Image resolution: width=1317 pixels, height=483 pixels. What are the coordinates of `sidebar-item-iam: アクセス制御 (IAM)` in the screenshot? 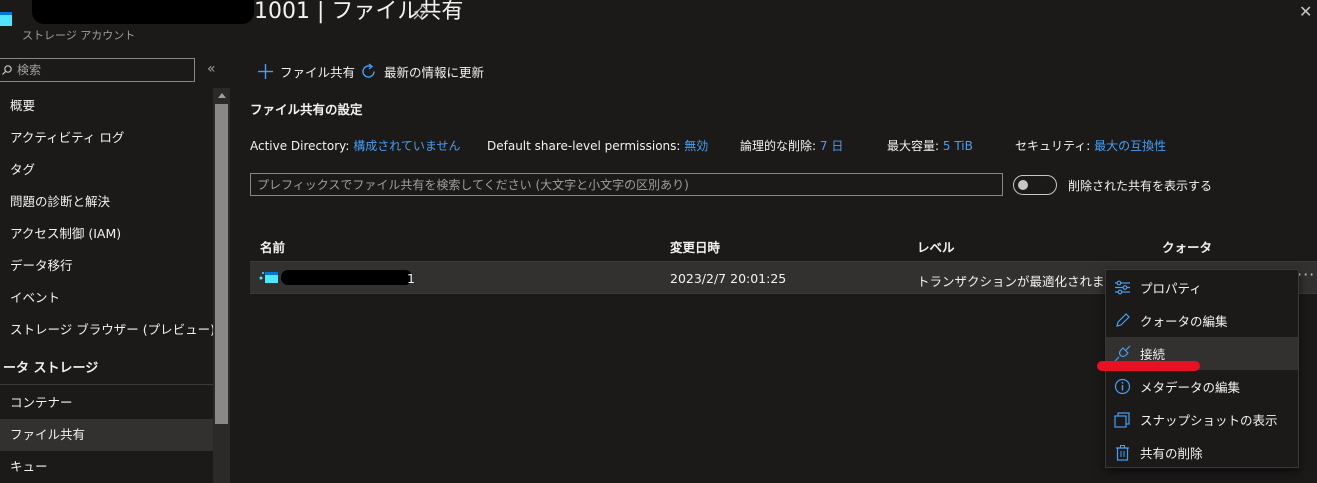 It's located at (106, 234).